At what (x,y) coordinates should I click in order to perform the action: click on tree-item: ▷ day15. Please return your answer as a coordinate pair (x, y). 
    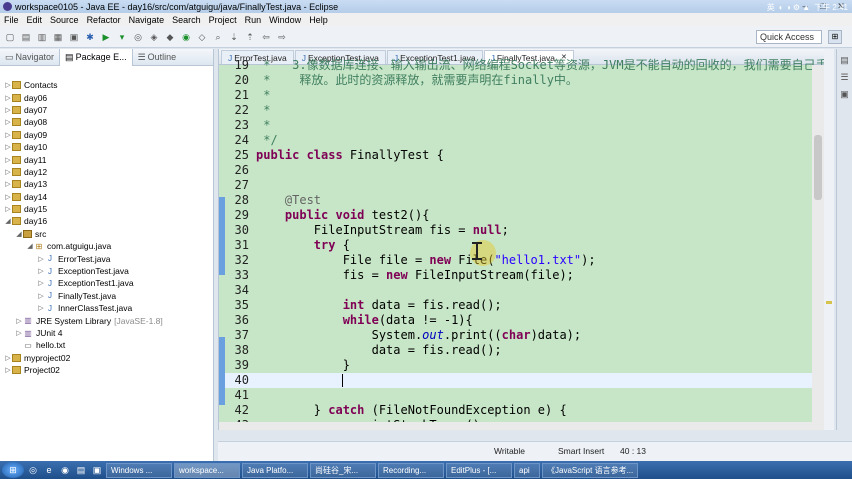
    Looking at the image, I should click on (106, 209).